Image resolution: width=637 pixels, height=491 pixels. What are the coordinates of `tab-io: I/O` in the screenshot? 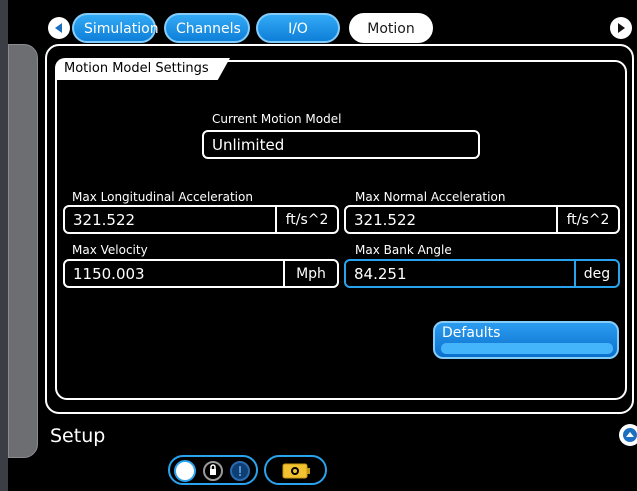 It's located at (298, 28).